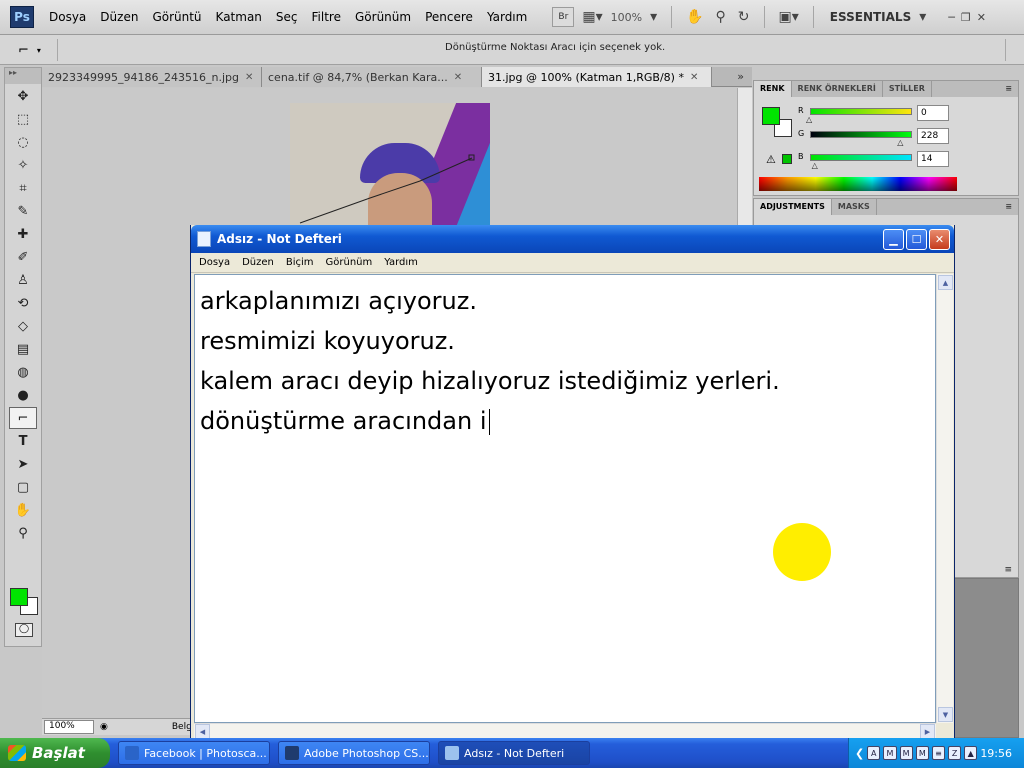 The image size is (1024, 768). What do you see at coordinates (22, 17) in the screenshot?
I see `photoshop-logo: Ps` at bounding box center [22, 17].